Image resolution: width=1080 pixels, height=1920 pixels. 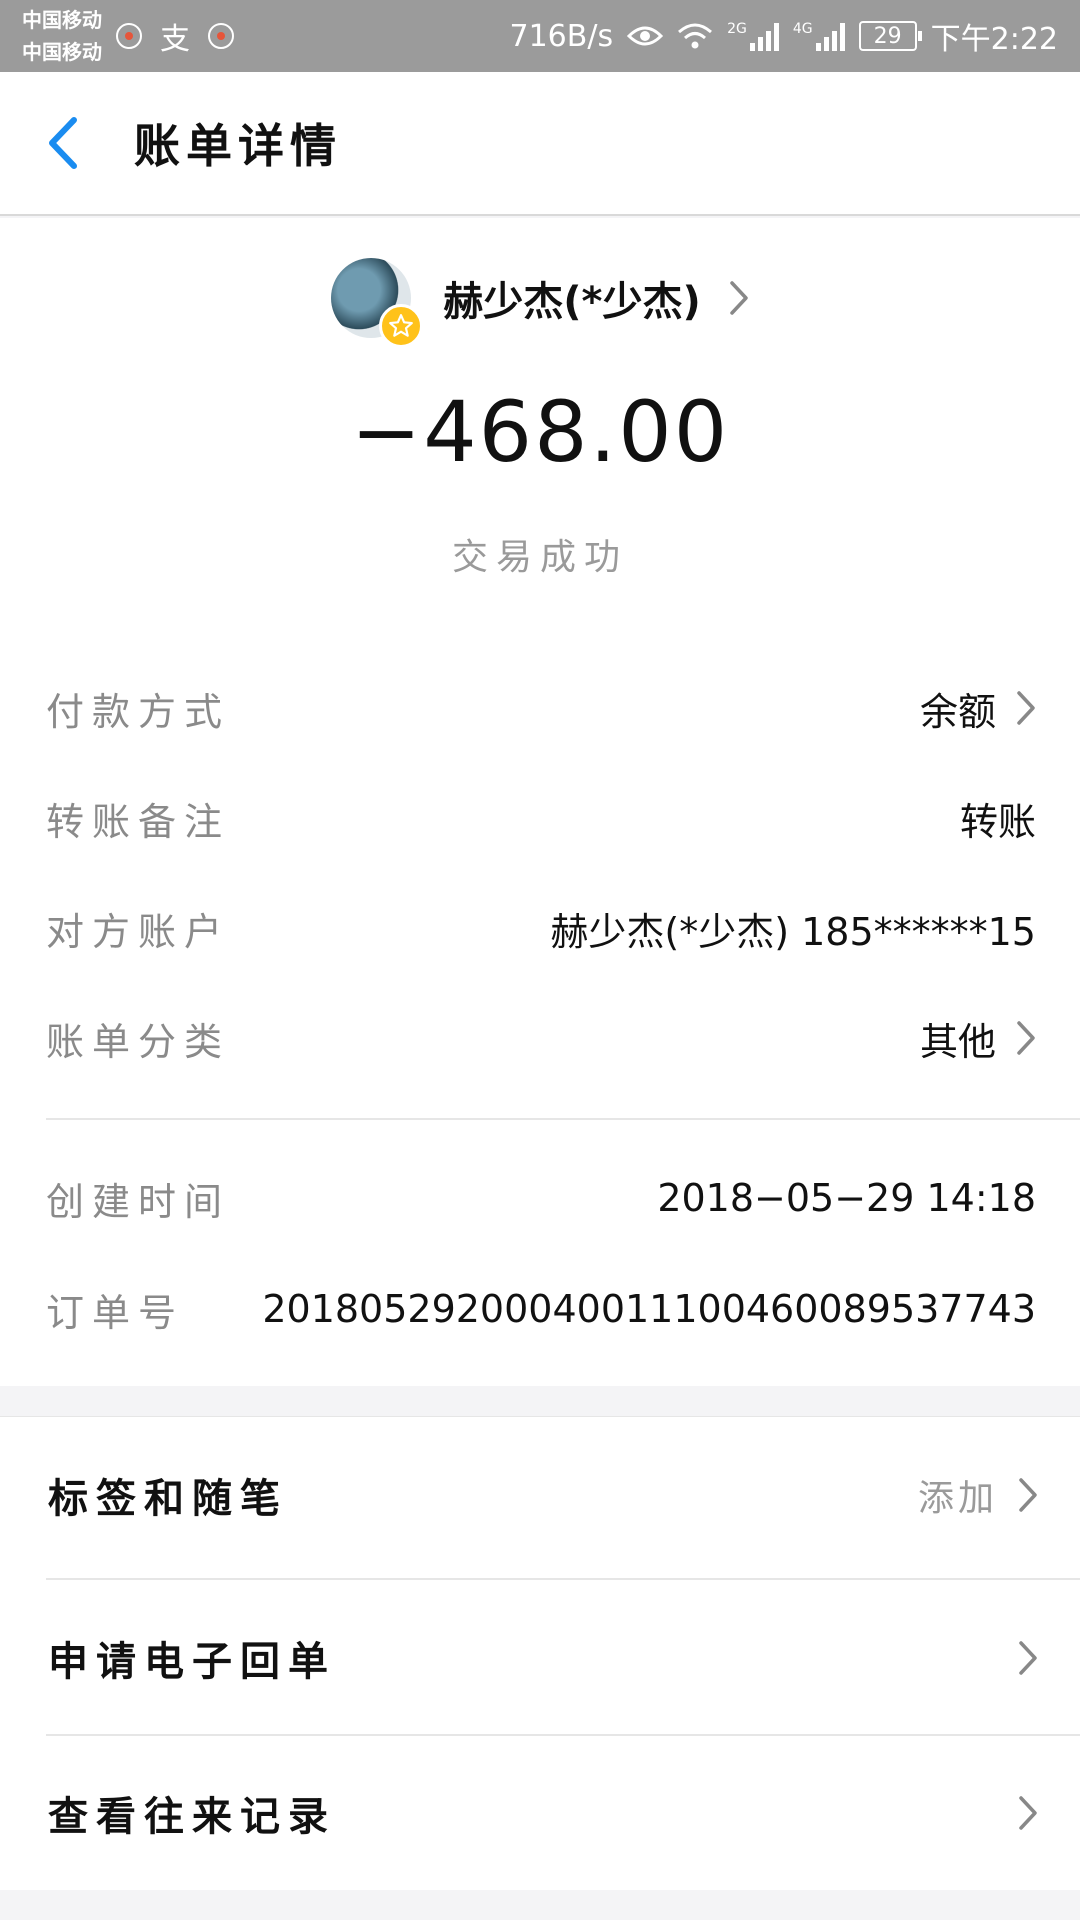 What do you see at coordinates (62, 36) in the screenshot?
I see `carrier-info: 中国移动 中国移动` at bounding box center [62, 36].